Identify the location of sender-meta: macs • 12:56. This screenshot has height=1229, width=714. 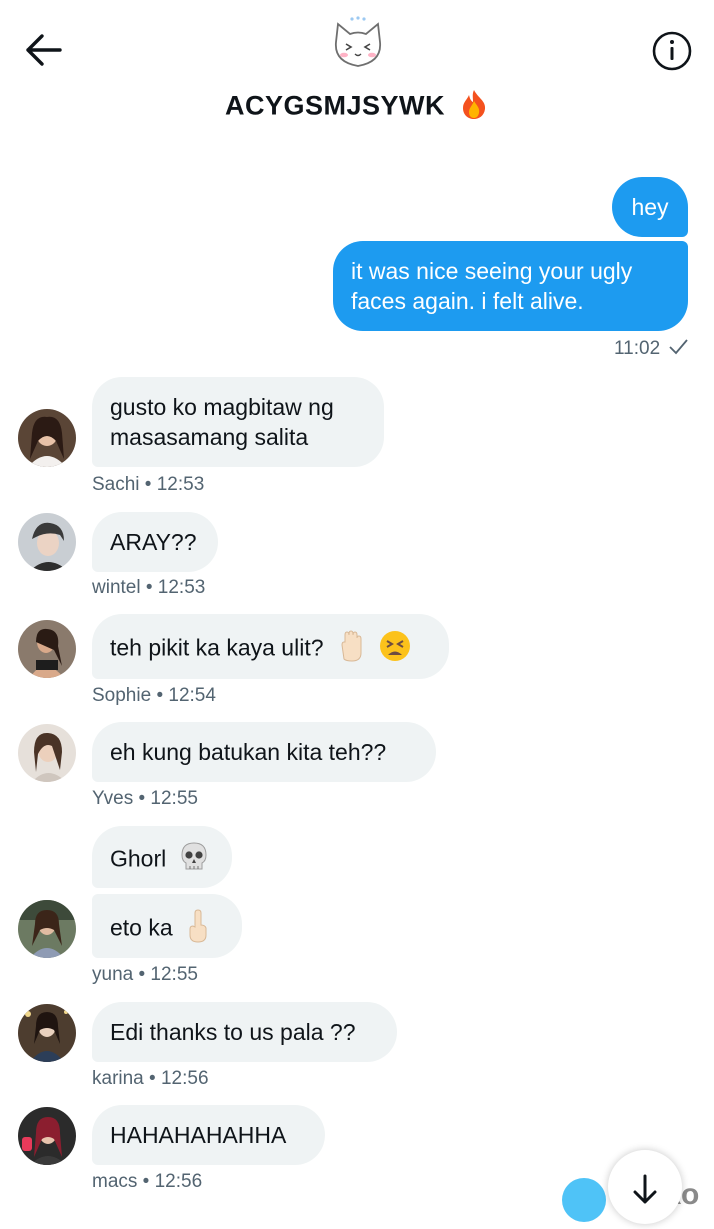
(147, 1181).